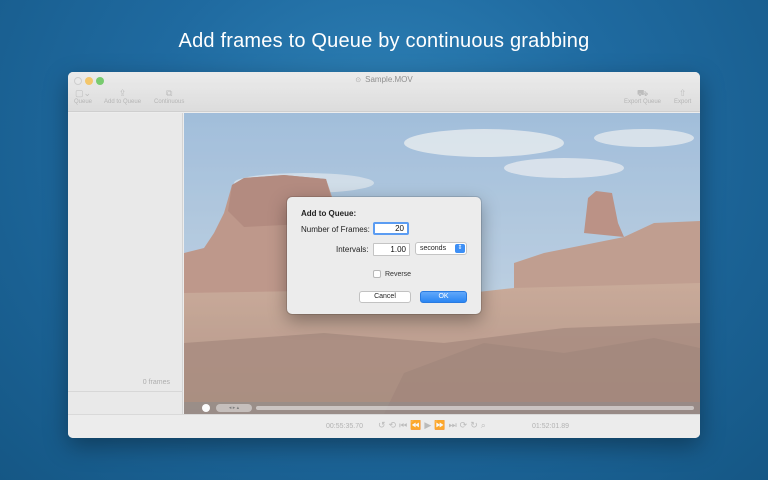 This screenshot has width=768, height=480. Describe the element at coordinates (377, 274) in the screenshot. I see `reverse-checkbox` at that location.